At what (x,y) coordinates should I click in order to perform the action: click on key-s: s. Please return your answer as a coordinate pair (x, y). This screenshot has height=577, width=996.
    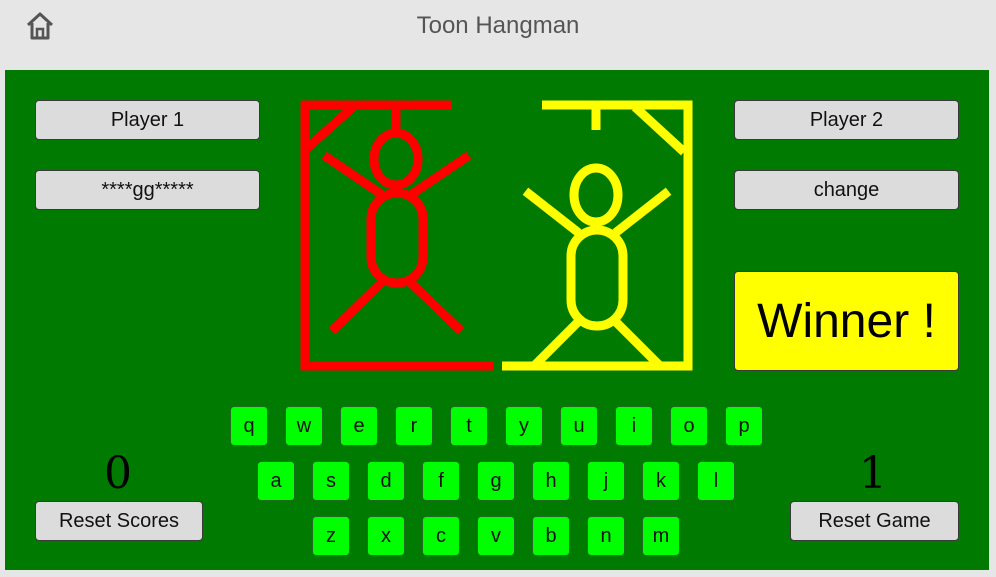
    Looking at the image, I should click on (331, 481).